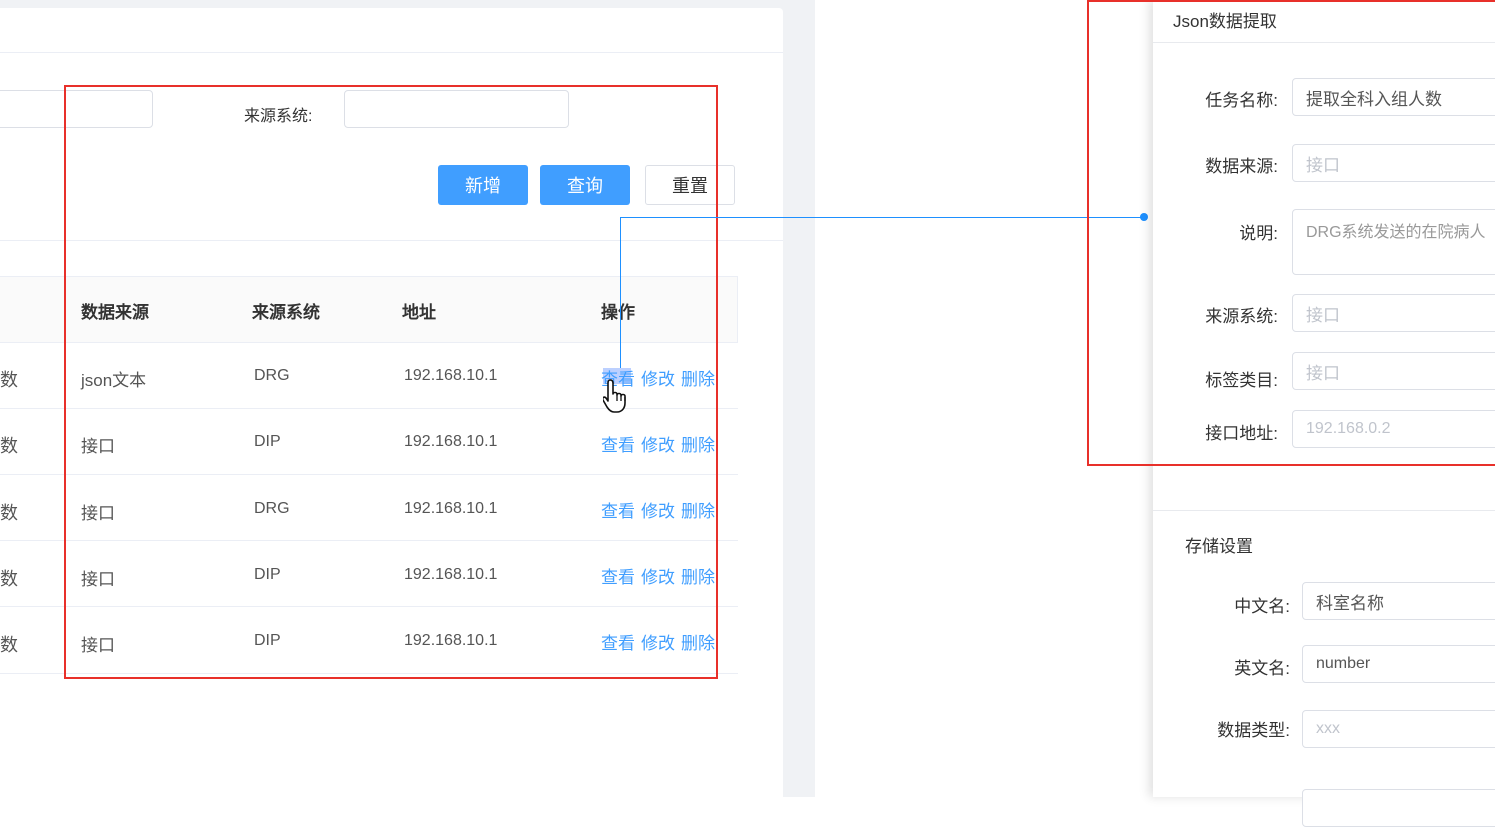 This screenshot has height=827, width=1495. What do you see at coordinates (1393, 429) in the screenshot?
I see `api-address-input: 192.168.0.2` at bounding box center [1393, 429].